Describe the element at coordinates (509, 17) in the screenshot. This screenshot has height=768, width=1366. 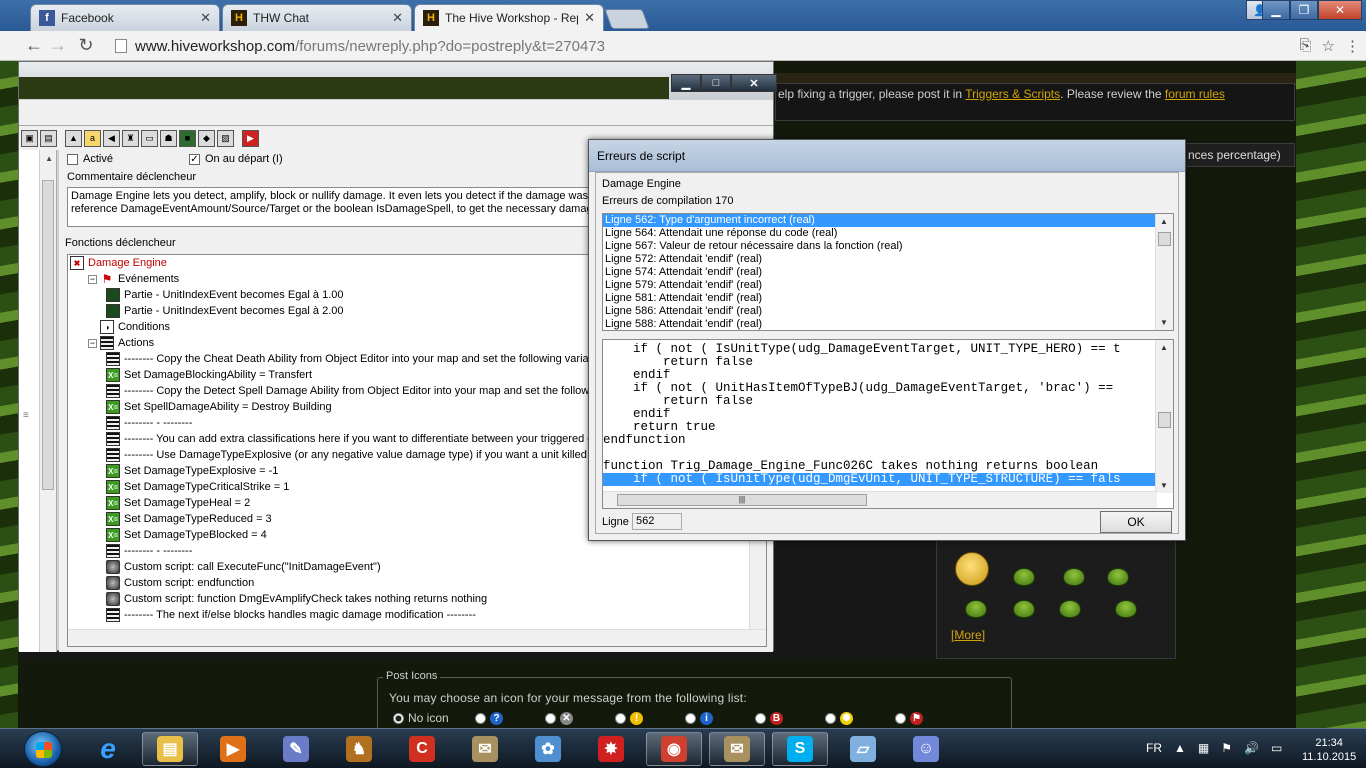
I see `tab-hive-workshop: H The Hive Workshop - Rep ✕` at that location.